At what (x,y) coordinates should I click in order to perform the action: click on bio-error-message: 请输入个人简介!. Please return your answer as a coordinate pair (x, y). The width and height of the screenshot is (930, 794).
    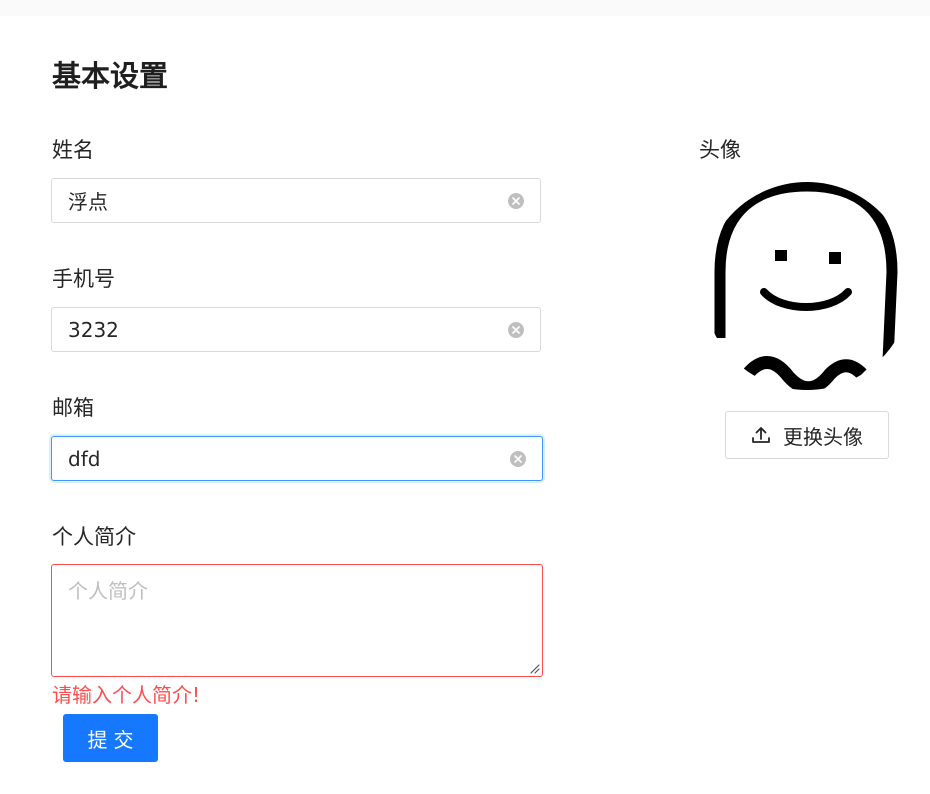
    Looking at the image, I should click on (126, 695).